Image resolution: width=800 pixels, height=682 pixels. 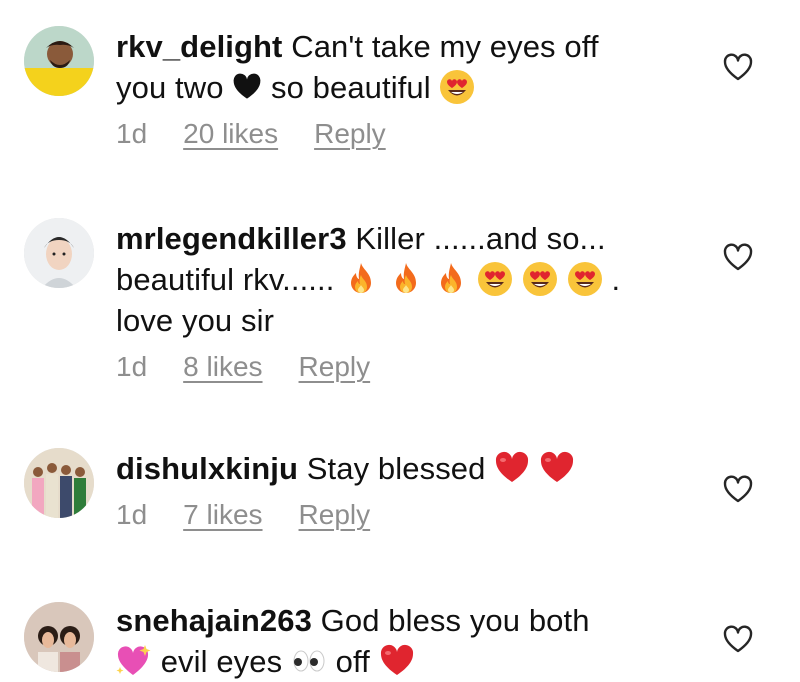 What do you see at coordinates (207, 468) in the screenshot?
I see `comment-username: dishulxkinju` at bounding box center [207, 468].